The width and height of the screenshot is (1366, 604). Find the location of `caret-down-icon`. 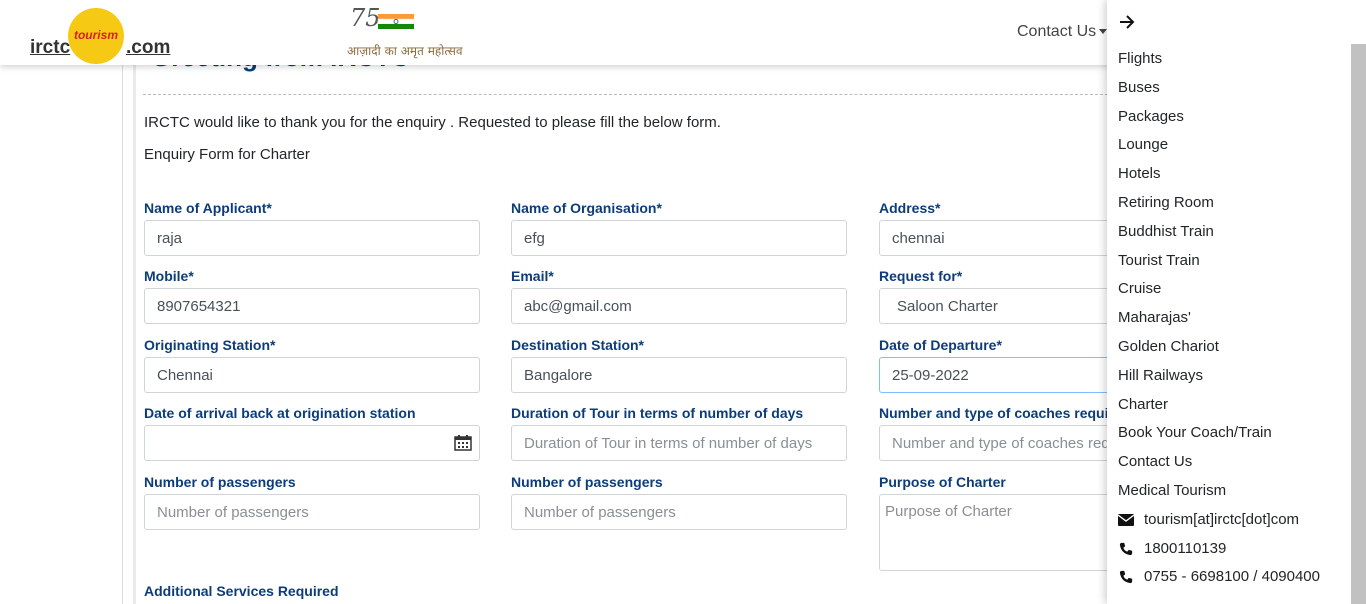

caret-down-icon is located at coordinates (1103, 32).